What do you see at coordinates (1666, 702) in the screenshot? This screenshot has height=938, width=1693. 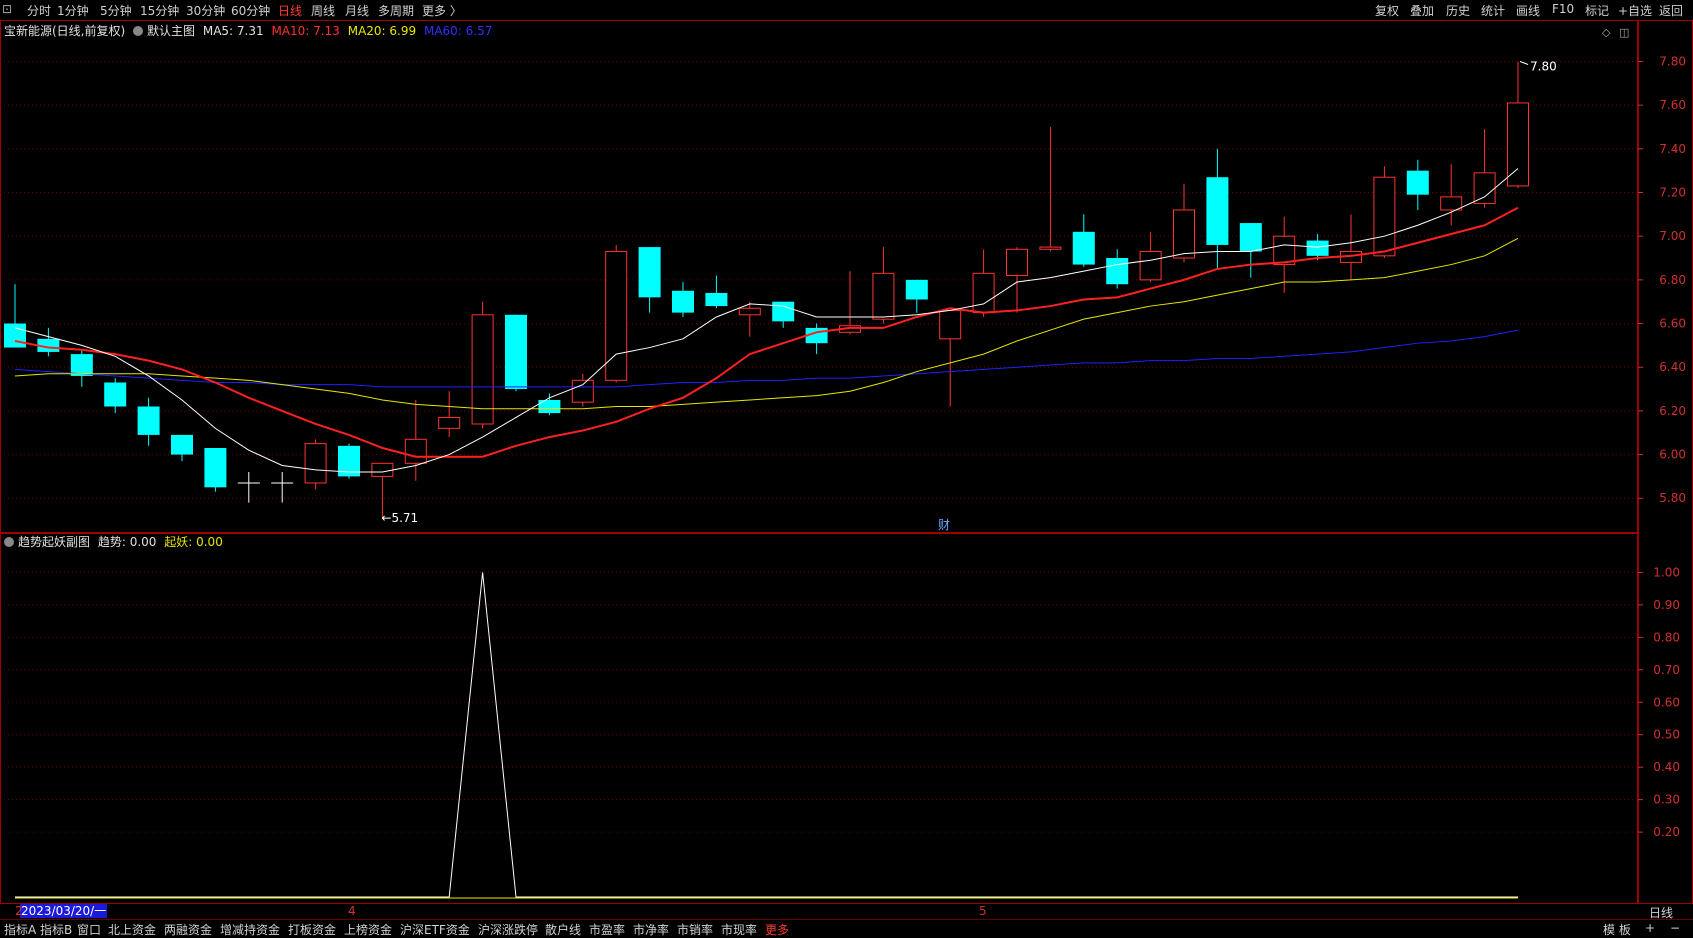 I see `sub-tick-label: 0.60` at bounding box center [1666, 702].